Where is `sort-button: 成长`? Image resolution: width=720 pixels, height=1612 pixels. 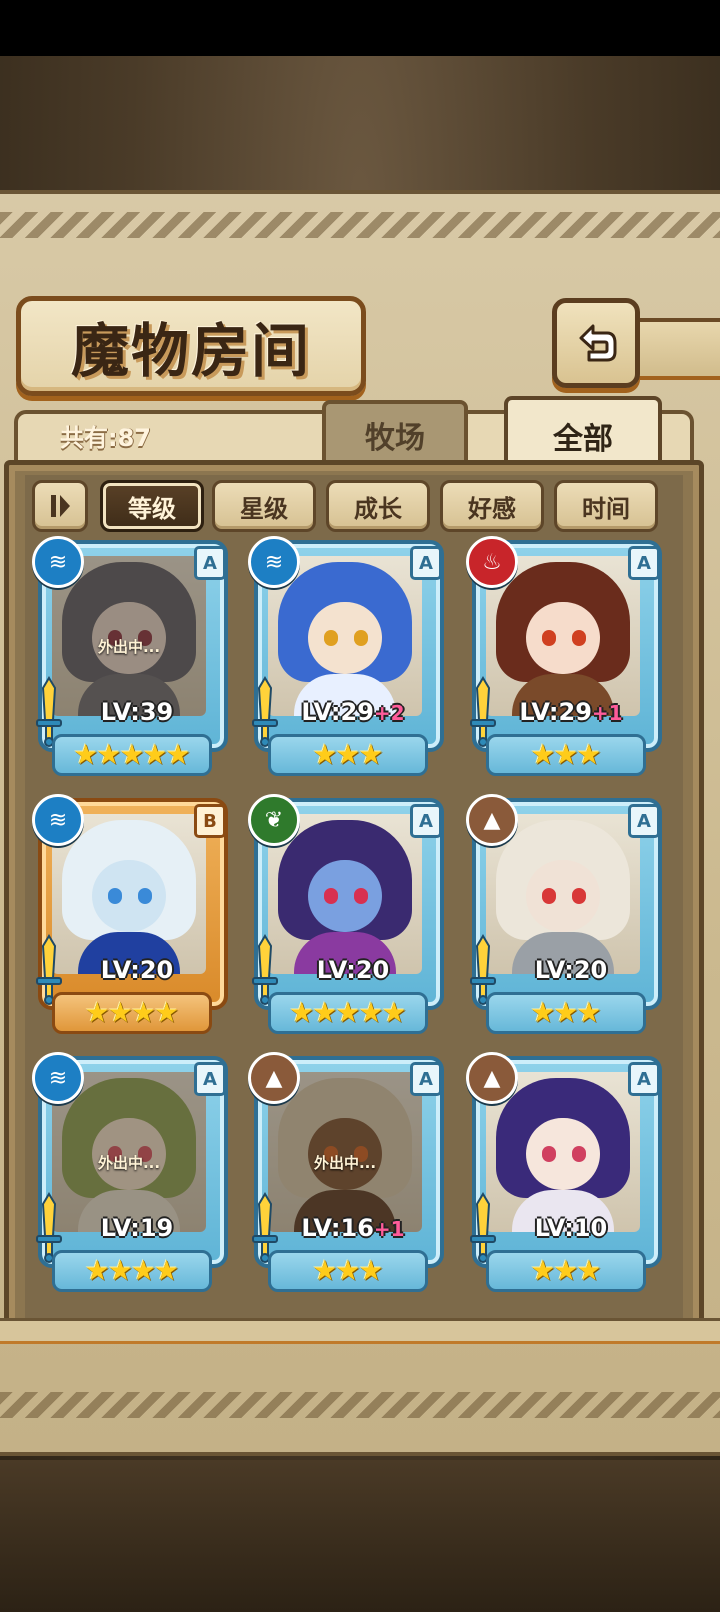
sort-button: 成长 is located at coordinates (378, 506).